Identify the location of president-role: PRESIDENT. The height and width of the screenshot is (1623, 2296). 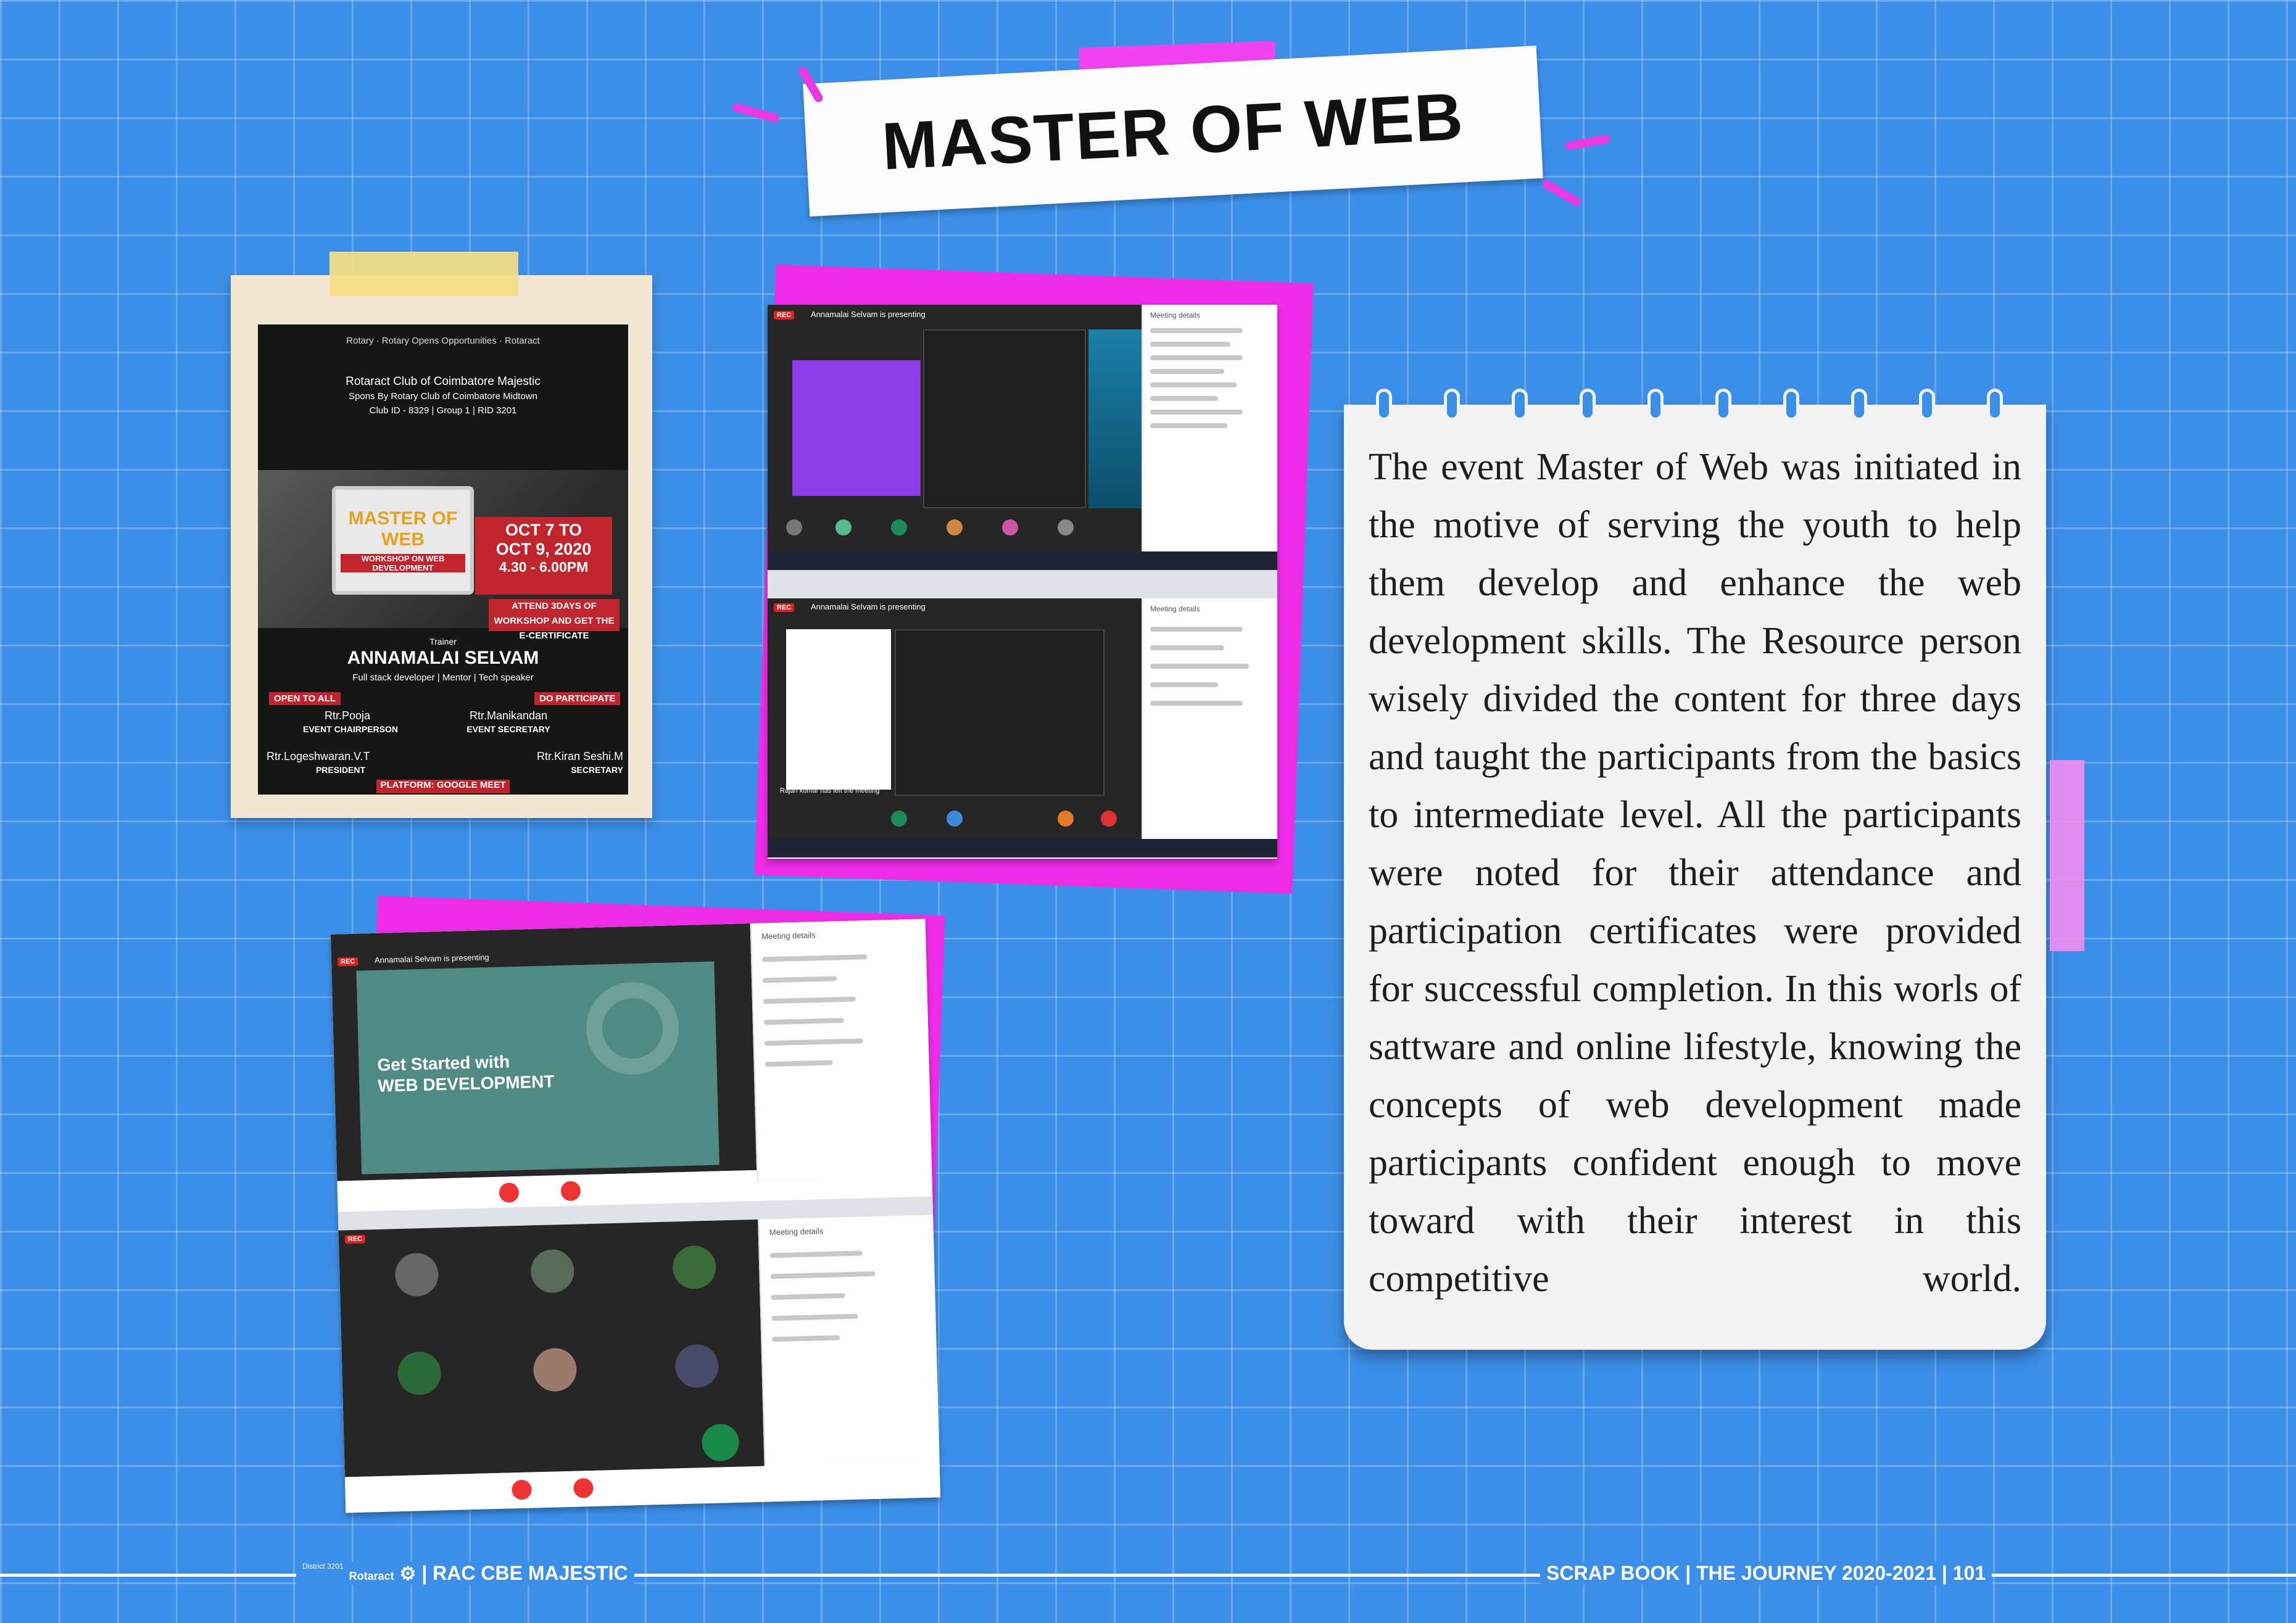
(340, 770).